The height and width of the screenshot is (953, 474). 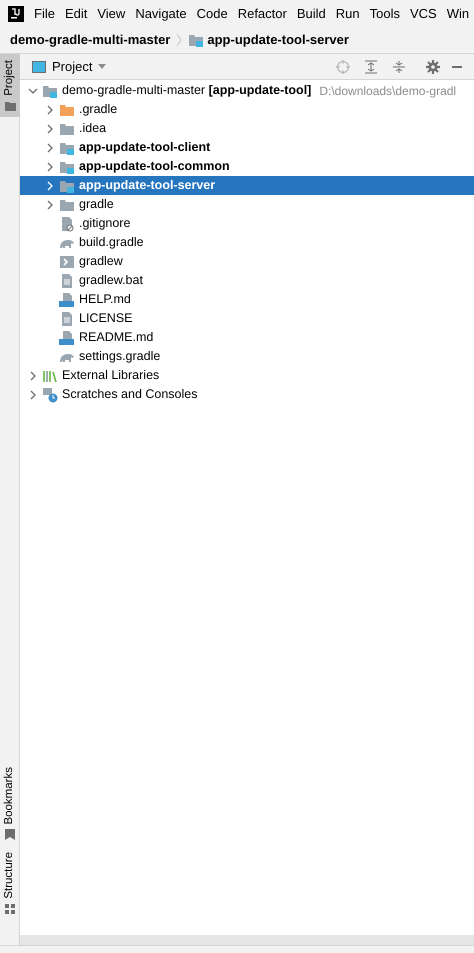 I want to click on path-text: D:\downloads\demo-gradl, so click(x=387, y=91).